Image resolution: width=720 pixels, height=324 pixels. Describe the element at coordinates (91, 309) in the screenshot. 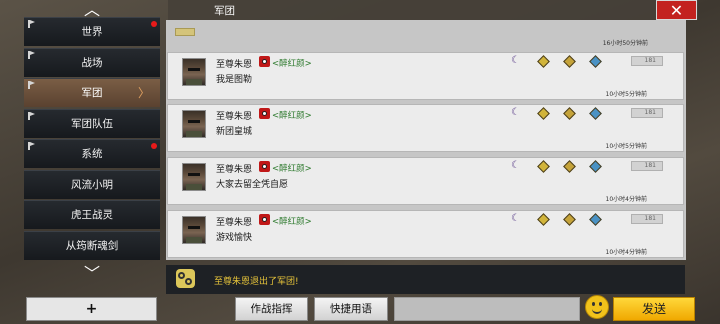

I see `add-channel-button: +` at that location.